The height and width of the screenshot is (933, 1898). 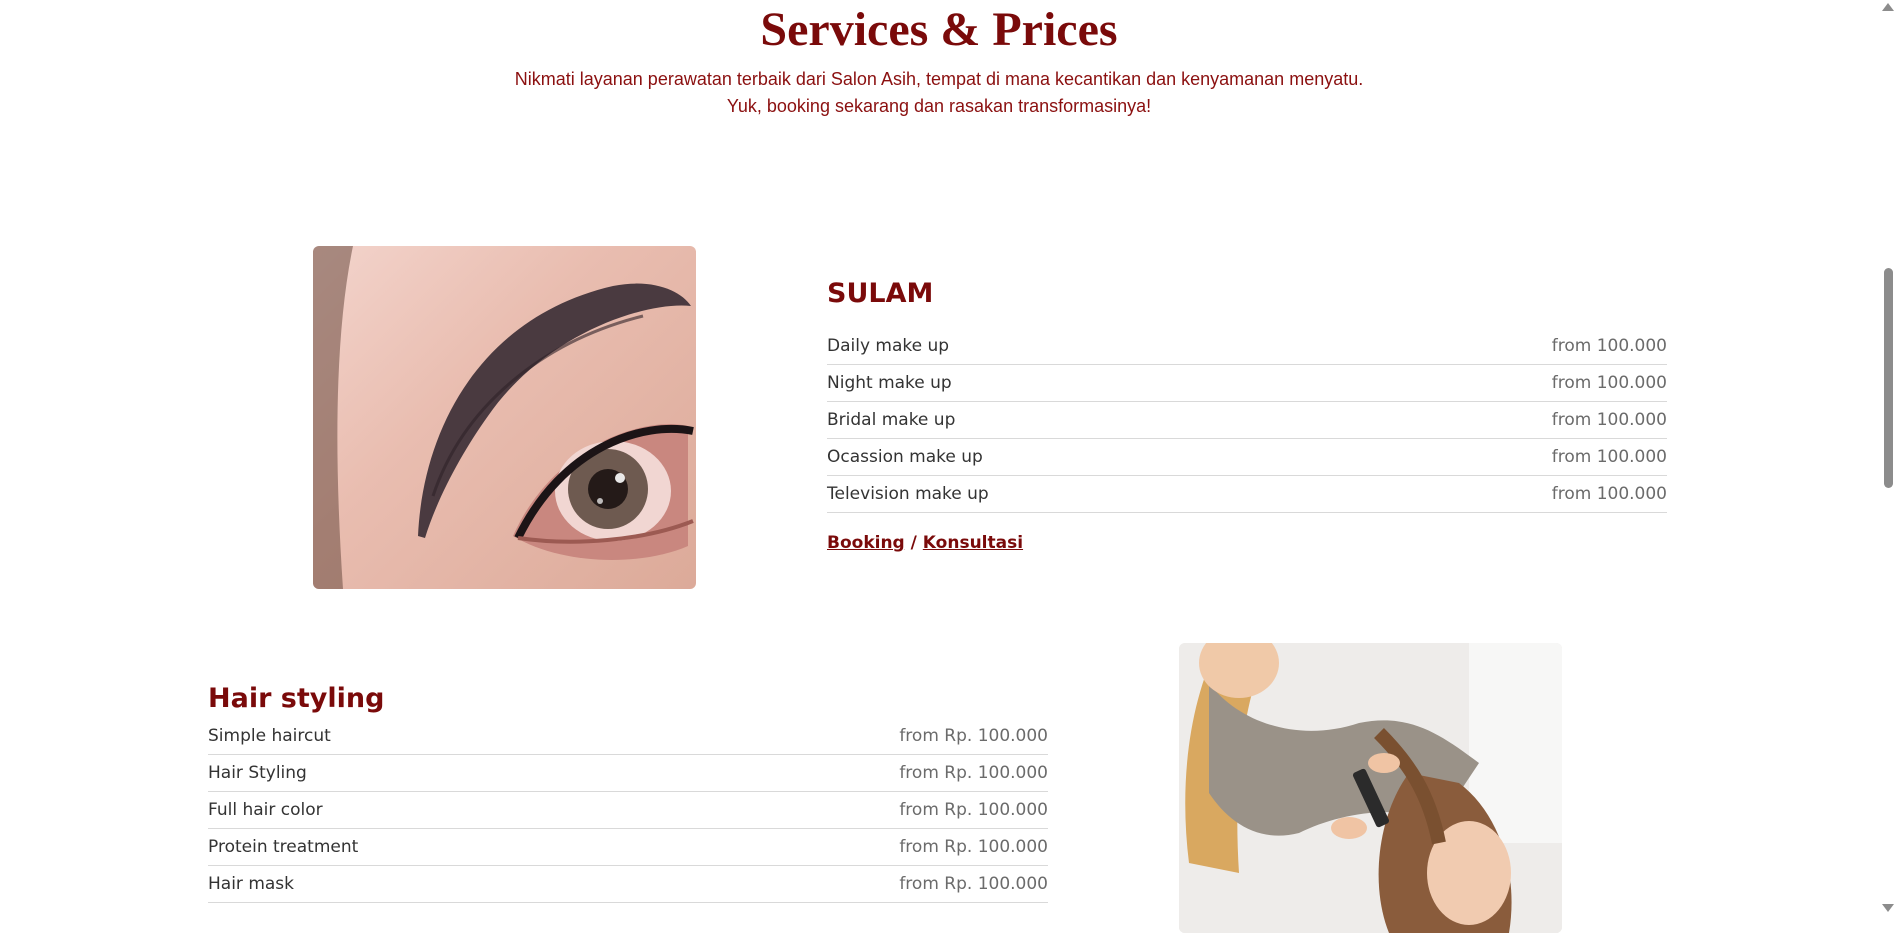 What do you see at coordinates (628, 884) in the screenshot?
I see `list-item: Hair mask from Rp. 100.000` at bounding box center [628, 884].